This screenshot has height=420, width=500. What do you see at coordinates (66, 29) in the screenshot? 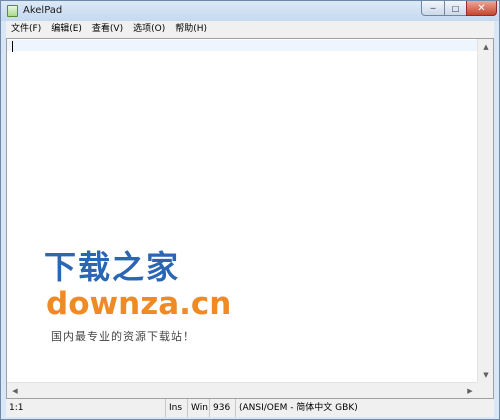
I see `menu-edit: 编辑(E)` at bounding box center [66, 29].